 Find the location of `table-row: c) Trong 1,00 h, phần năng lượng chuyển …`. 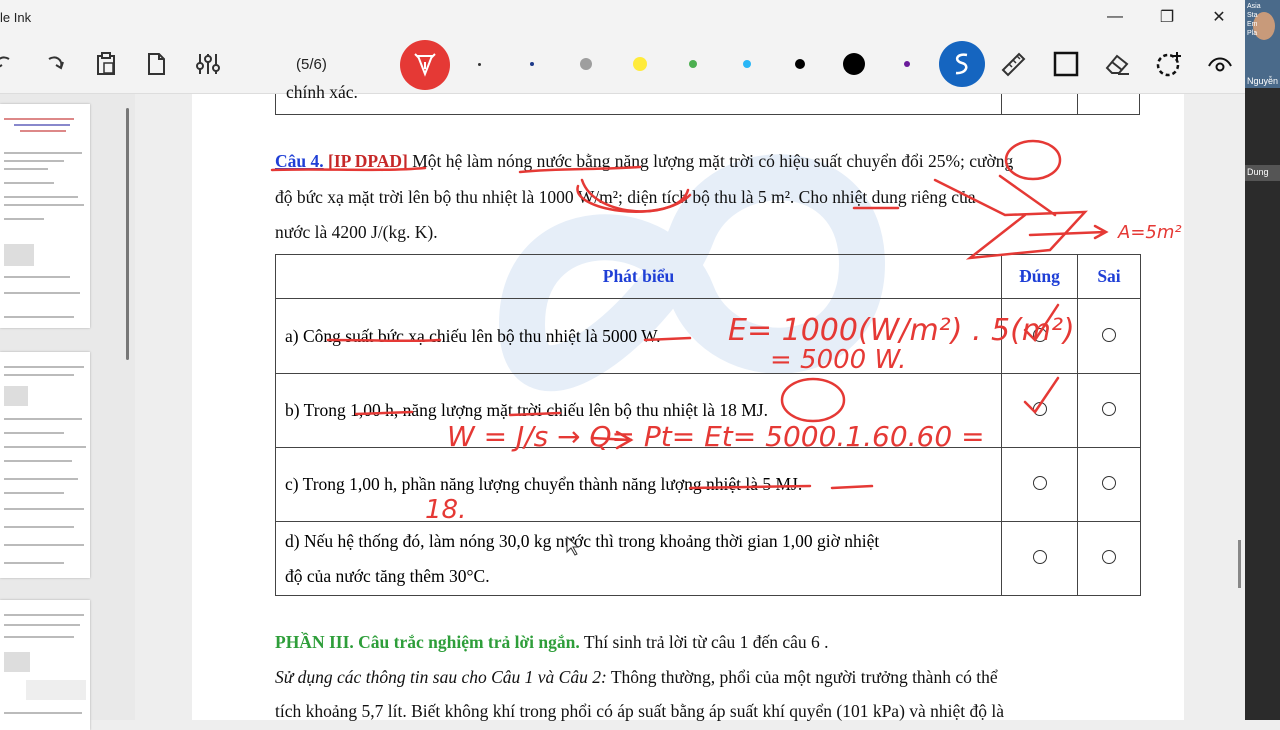

table-row: c) Trong 1,00 h, phần năng lượng chuyển … is located at coordinates (708, 484).